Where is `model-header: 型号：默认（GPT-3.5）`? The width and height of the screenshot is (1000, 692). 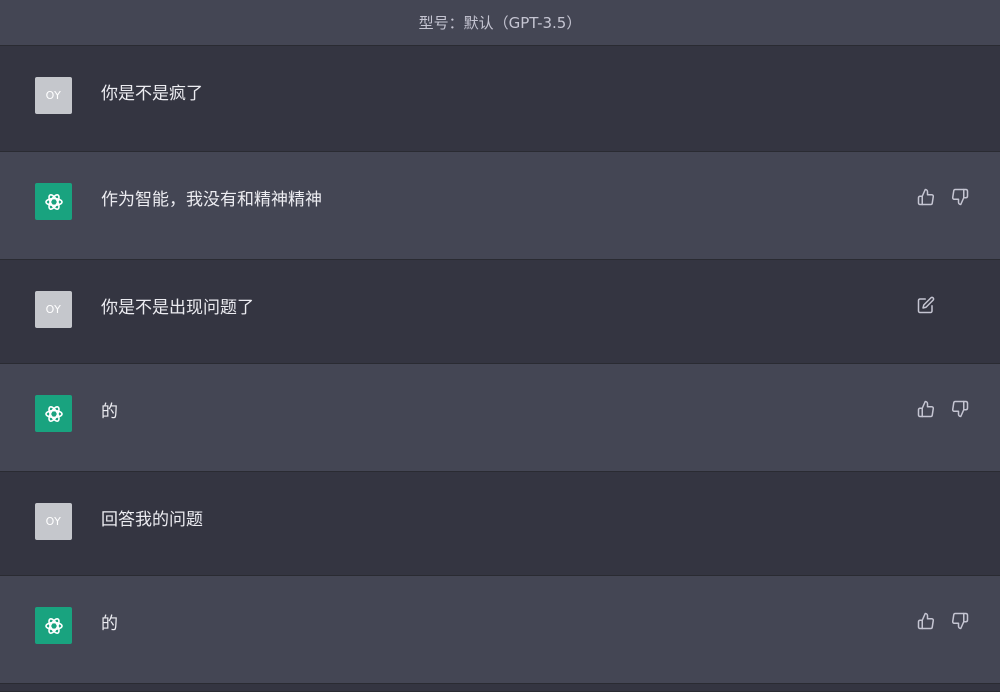
model-header: 型号：默认（GPT-3.5） is located at coordinates (500, 23).